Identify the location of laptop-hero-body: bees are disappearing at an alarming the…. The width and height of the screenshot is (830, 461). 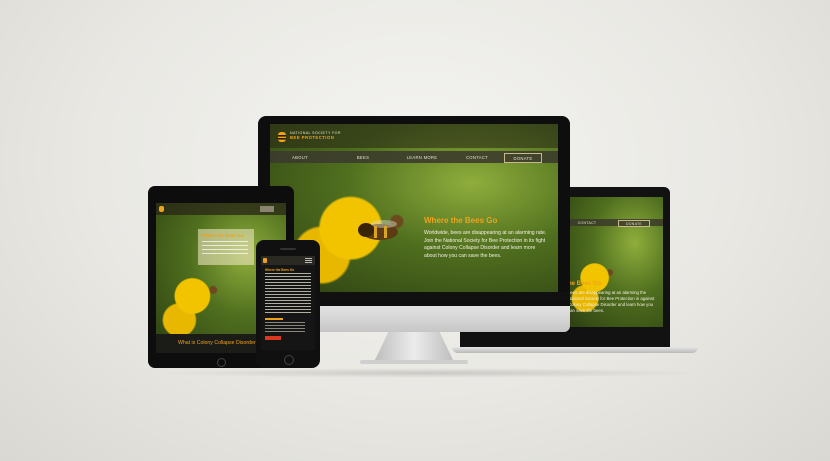
(611, 301).